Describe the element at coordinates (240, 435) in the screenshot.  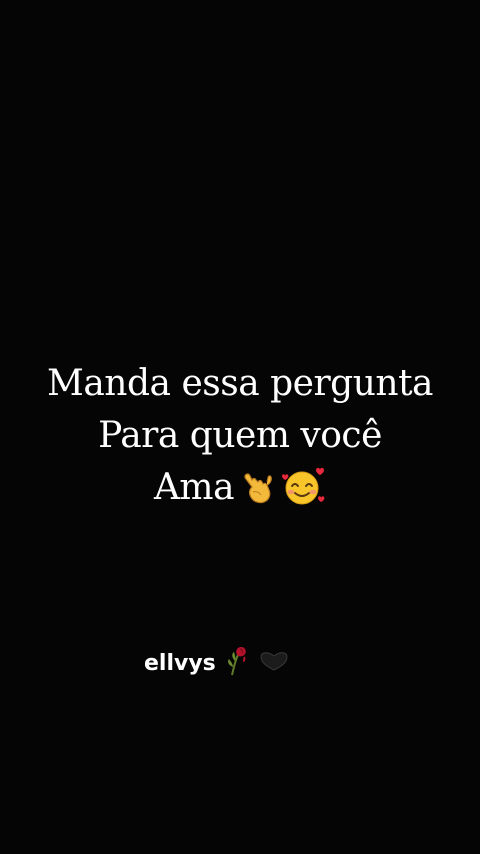
I see `message-line-2: Para quem você` at that location.